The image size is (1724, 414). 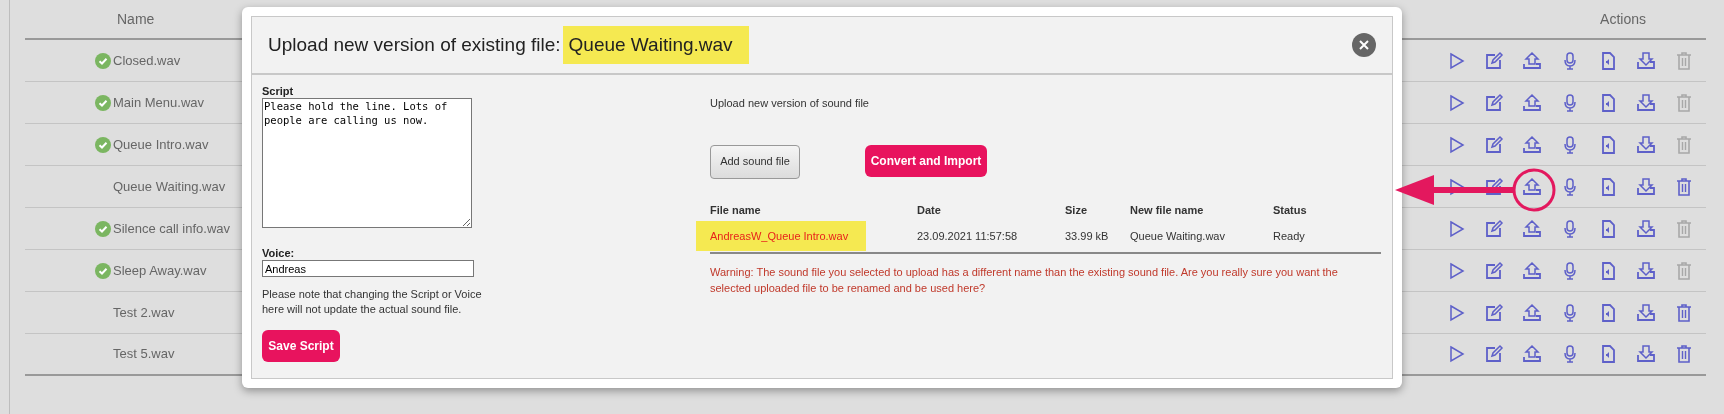 I want to click on close-icon, so click(x=1364, y=45).